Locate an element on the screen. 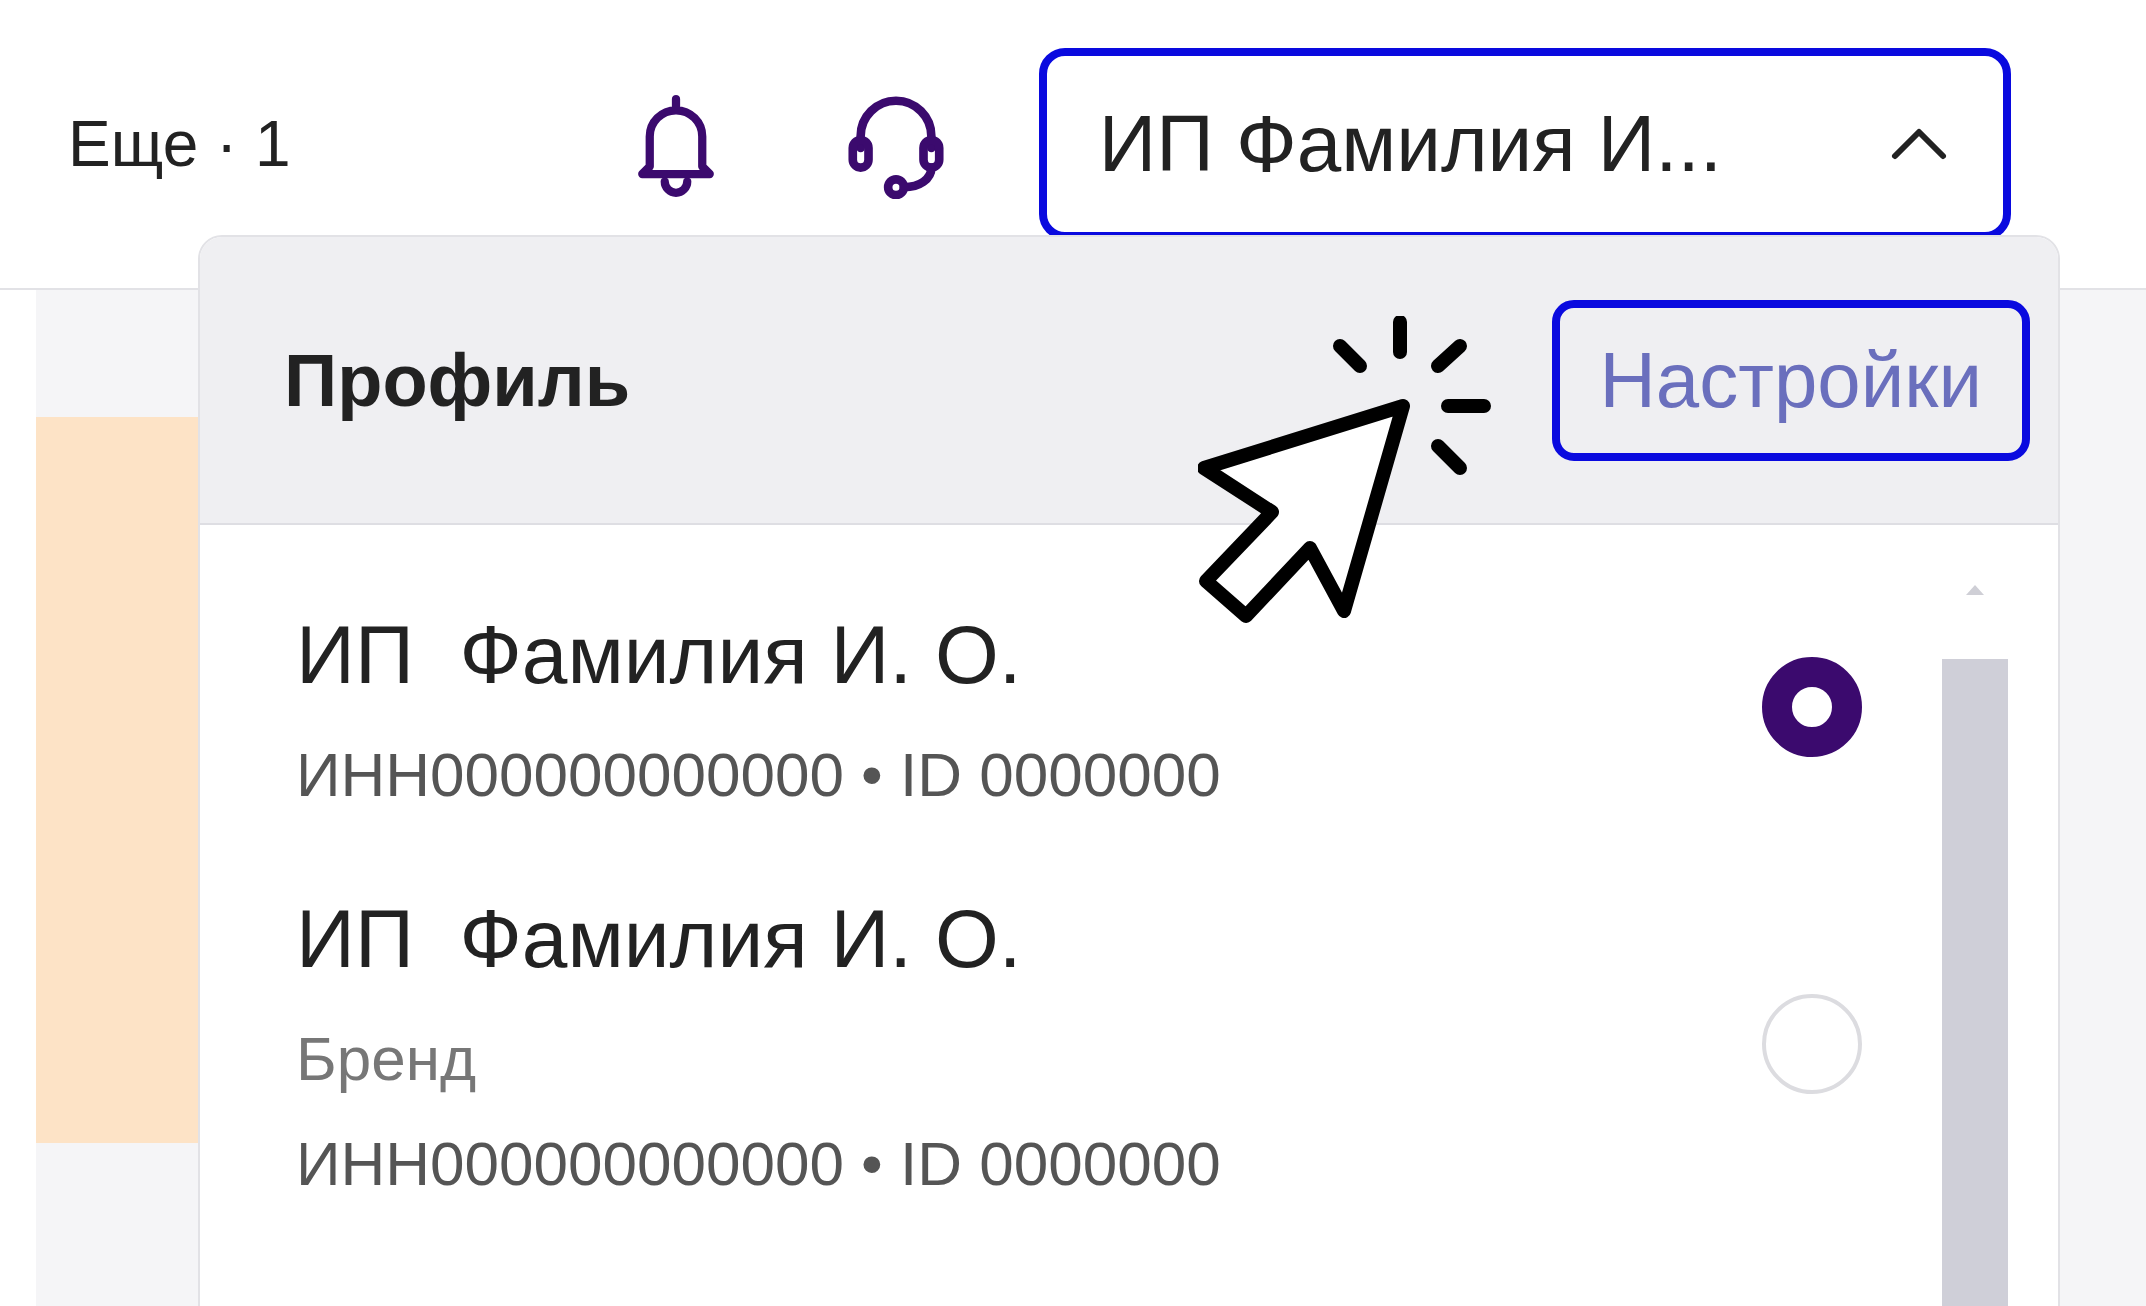  more-label: Еще · 1 is located at coordinates (179, 144).